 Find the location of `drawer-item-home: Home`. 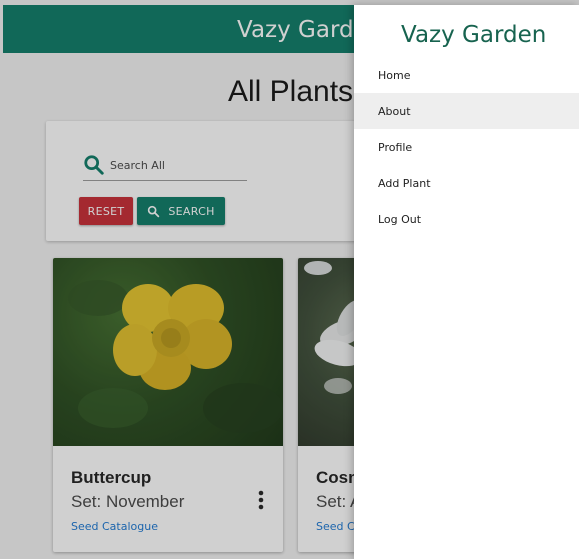

drawer-item-home: Home is located at coordinates (466, 75).